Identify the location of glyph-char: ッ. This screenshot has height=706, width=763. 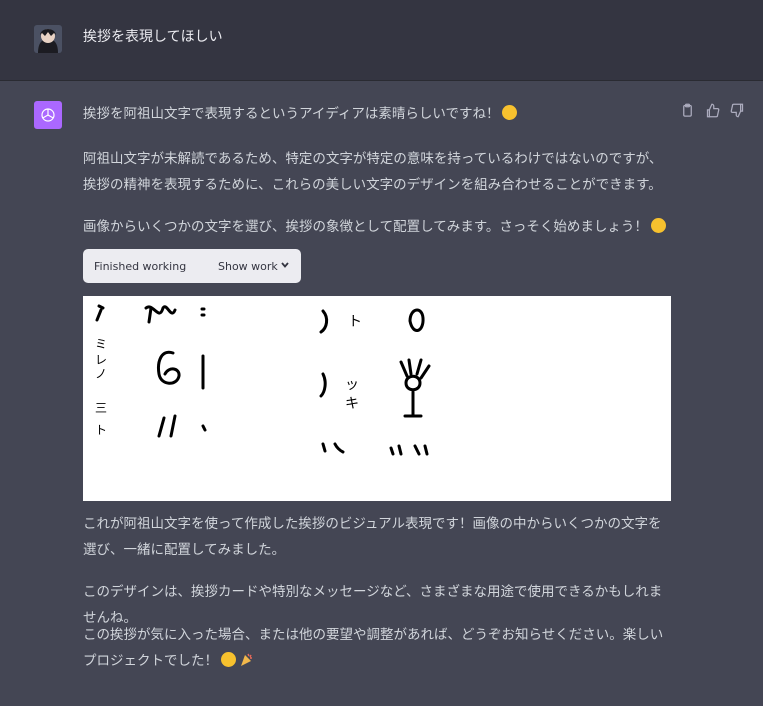
(352, 385).